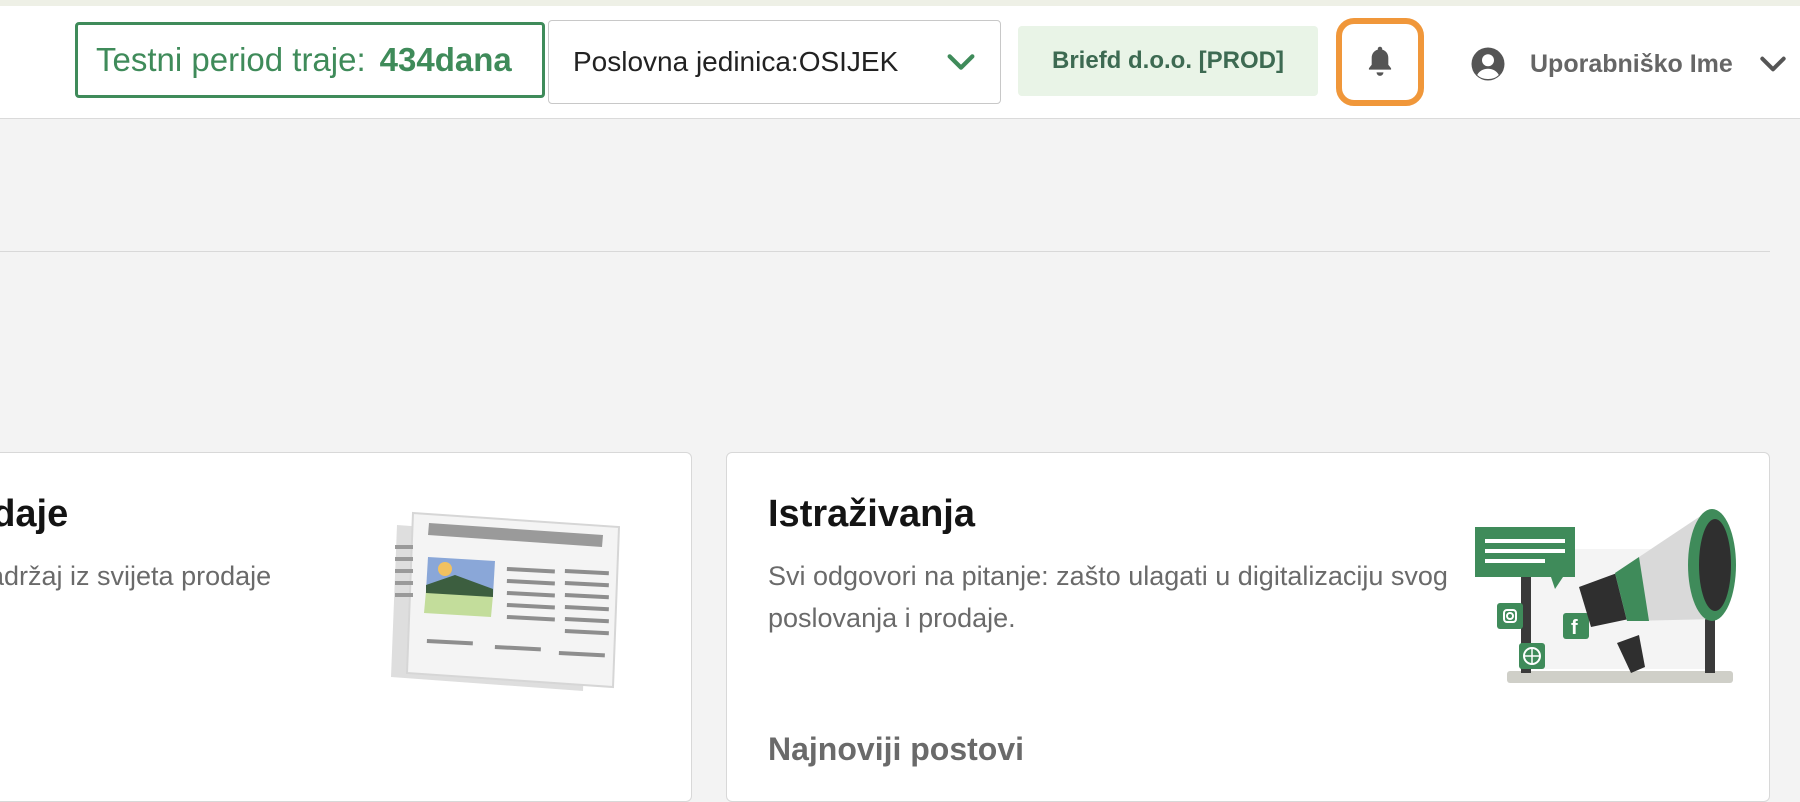 This screenshot has width=1800, height=802. What do you see at coordinates (871, 514) in the screenshot?
I see `card-title: Istraživanja` at bounding box center [871, 514].